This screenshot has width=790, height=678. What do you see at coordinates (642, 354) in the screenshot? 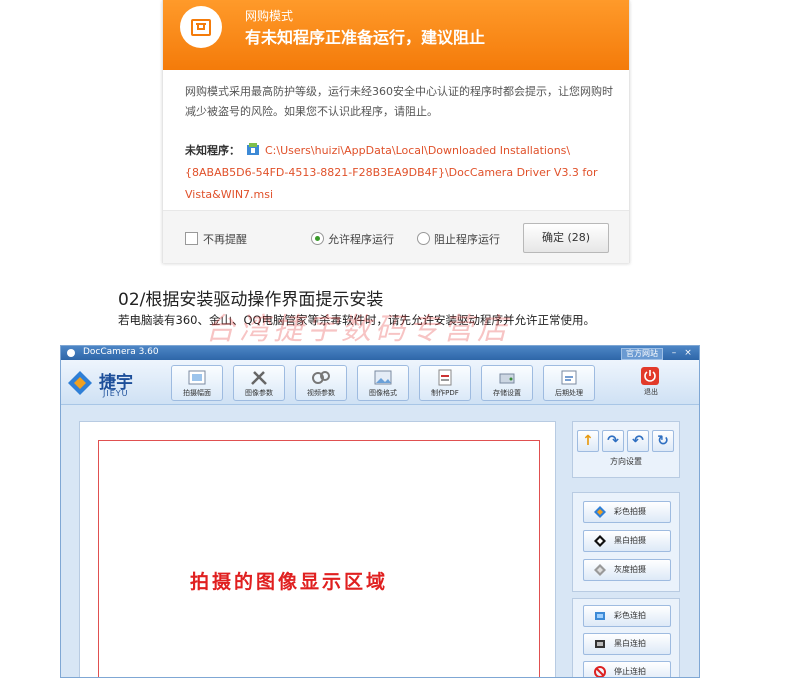
I see `official-site-button: 官方网站` at bounding box center [642, 354].